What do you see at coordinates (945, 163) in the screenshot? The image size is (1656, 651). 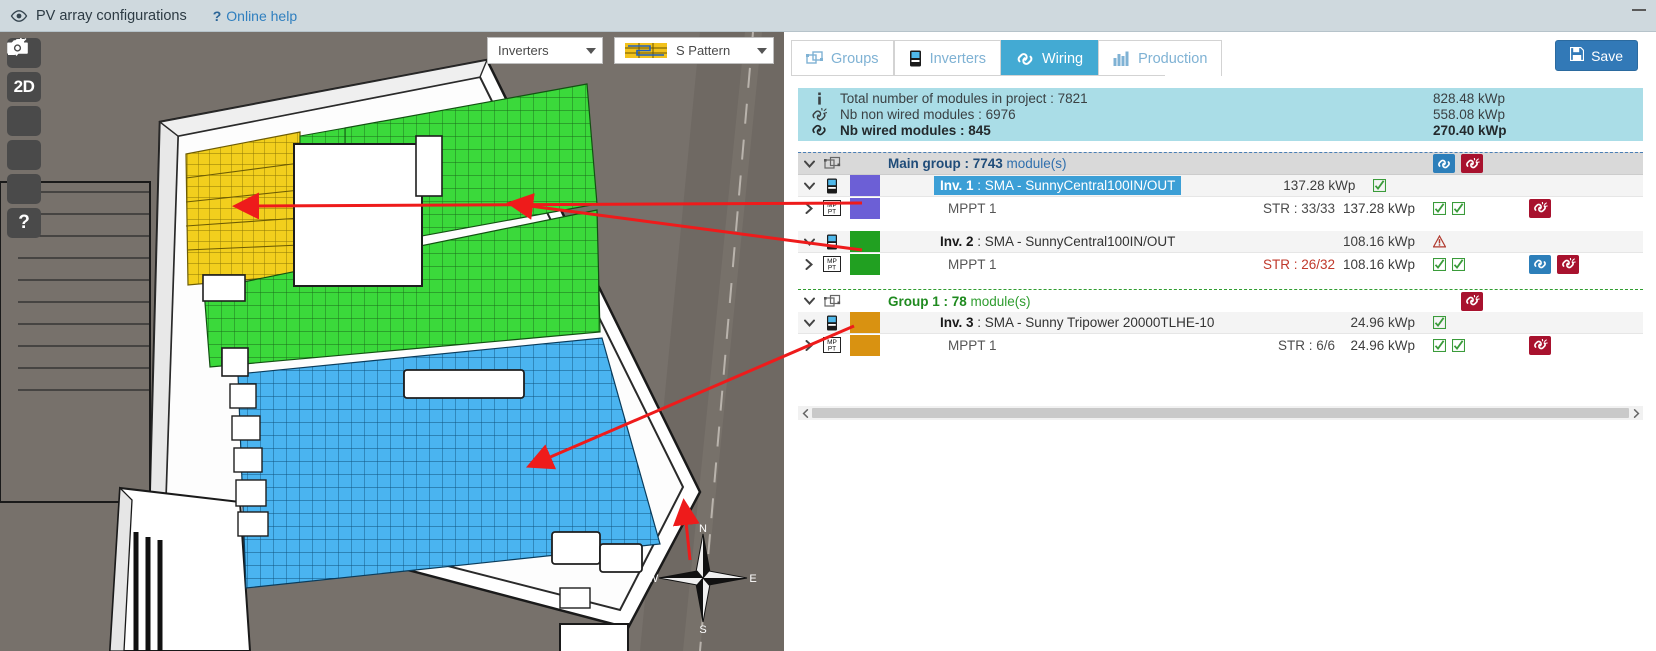 I see `group-name: Main group : 7743` at bounding box center [945, 163].